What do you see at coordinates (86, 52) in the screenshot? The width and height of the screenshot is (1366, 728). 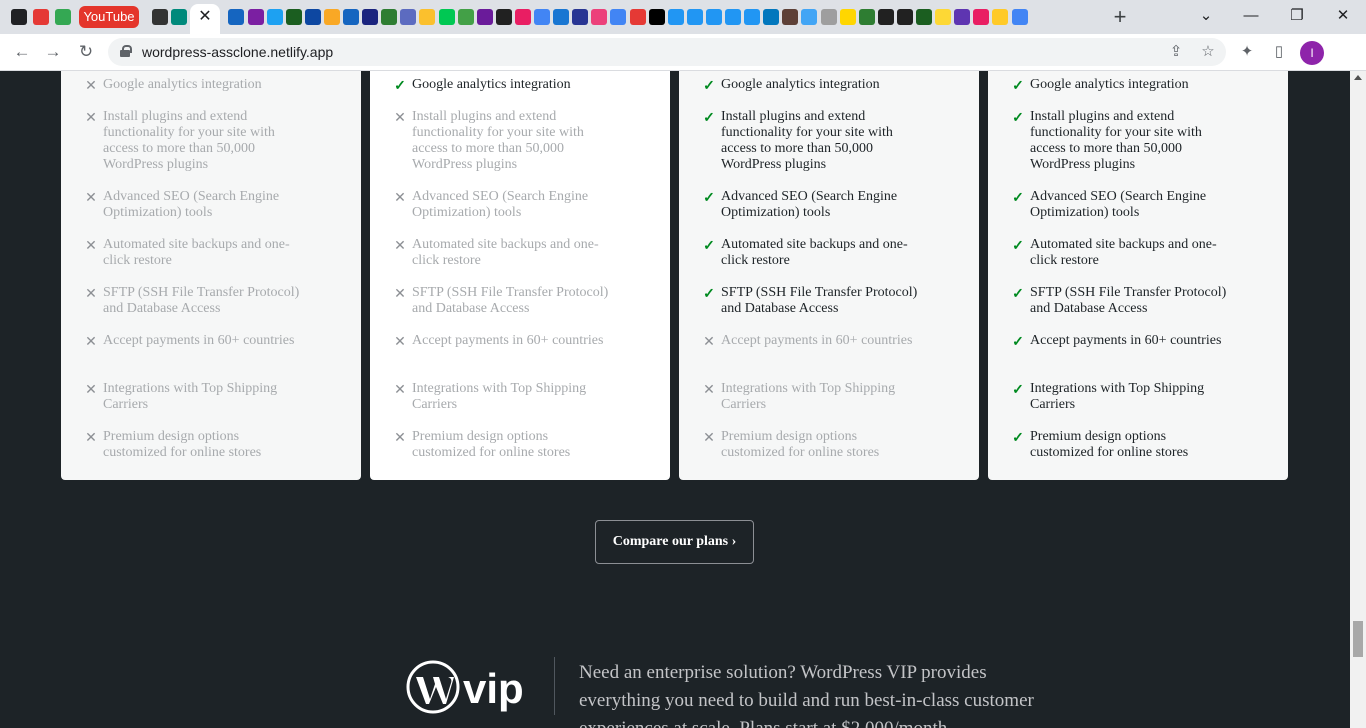 I see `reload-button: ↻` at bounding box center [86, 52].